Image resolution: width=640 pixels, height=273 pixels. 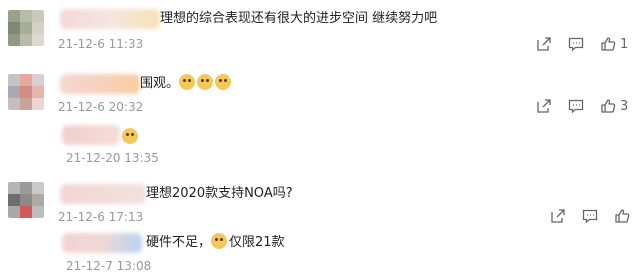 What do you see at coordinates (179, 242) in the screenshot?
I see `reply-text-before: 硬件不足，` at bounding box center [179, 242].